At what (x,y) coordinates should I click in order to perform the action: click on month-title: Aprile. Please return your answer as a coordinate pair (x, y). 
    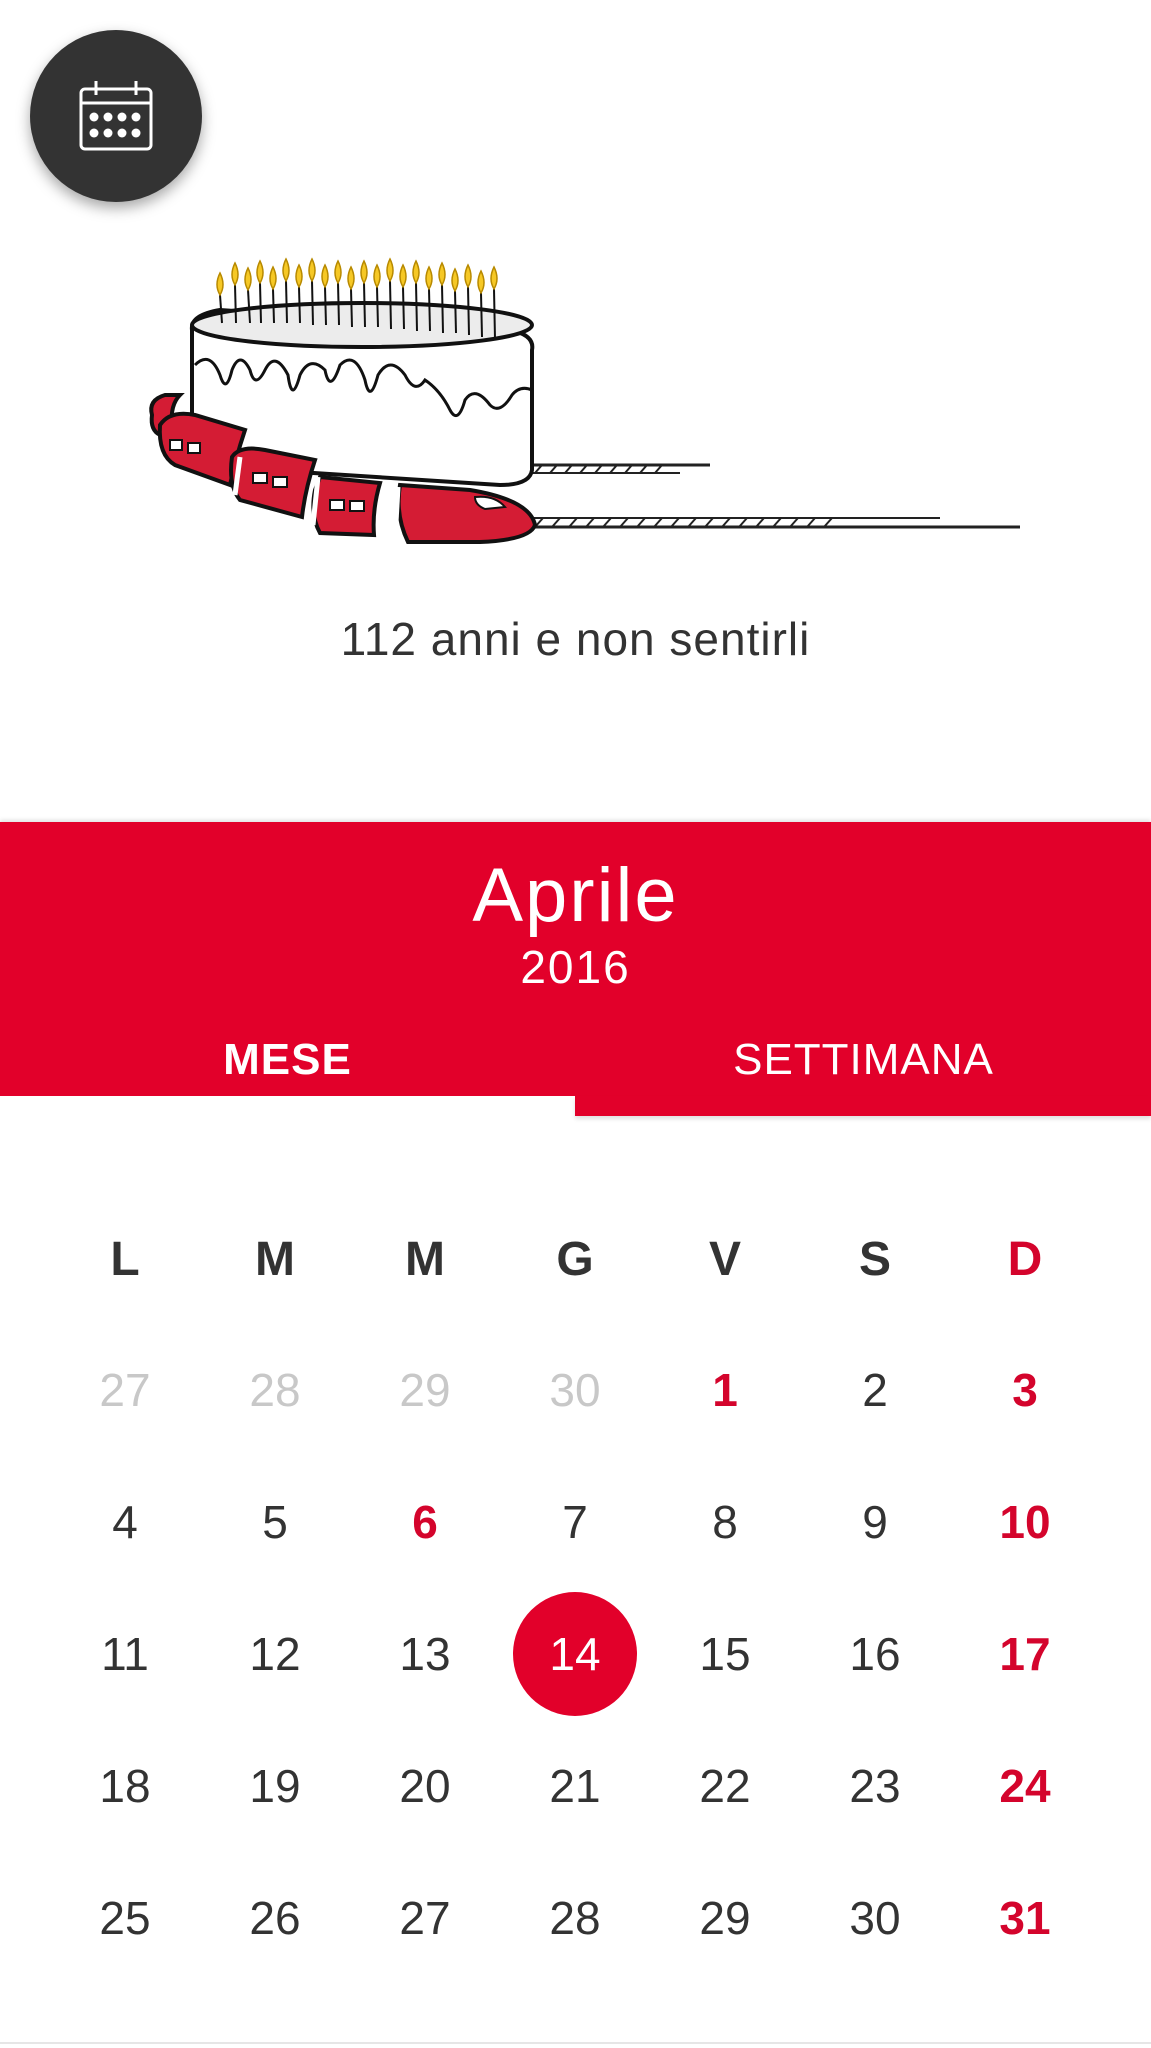
    Looking at the image, I should click on (575, 895).